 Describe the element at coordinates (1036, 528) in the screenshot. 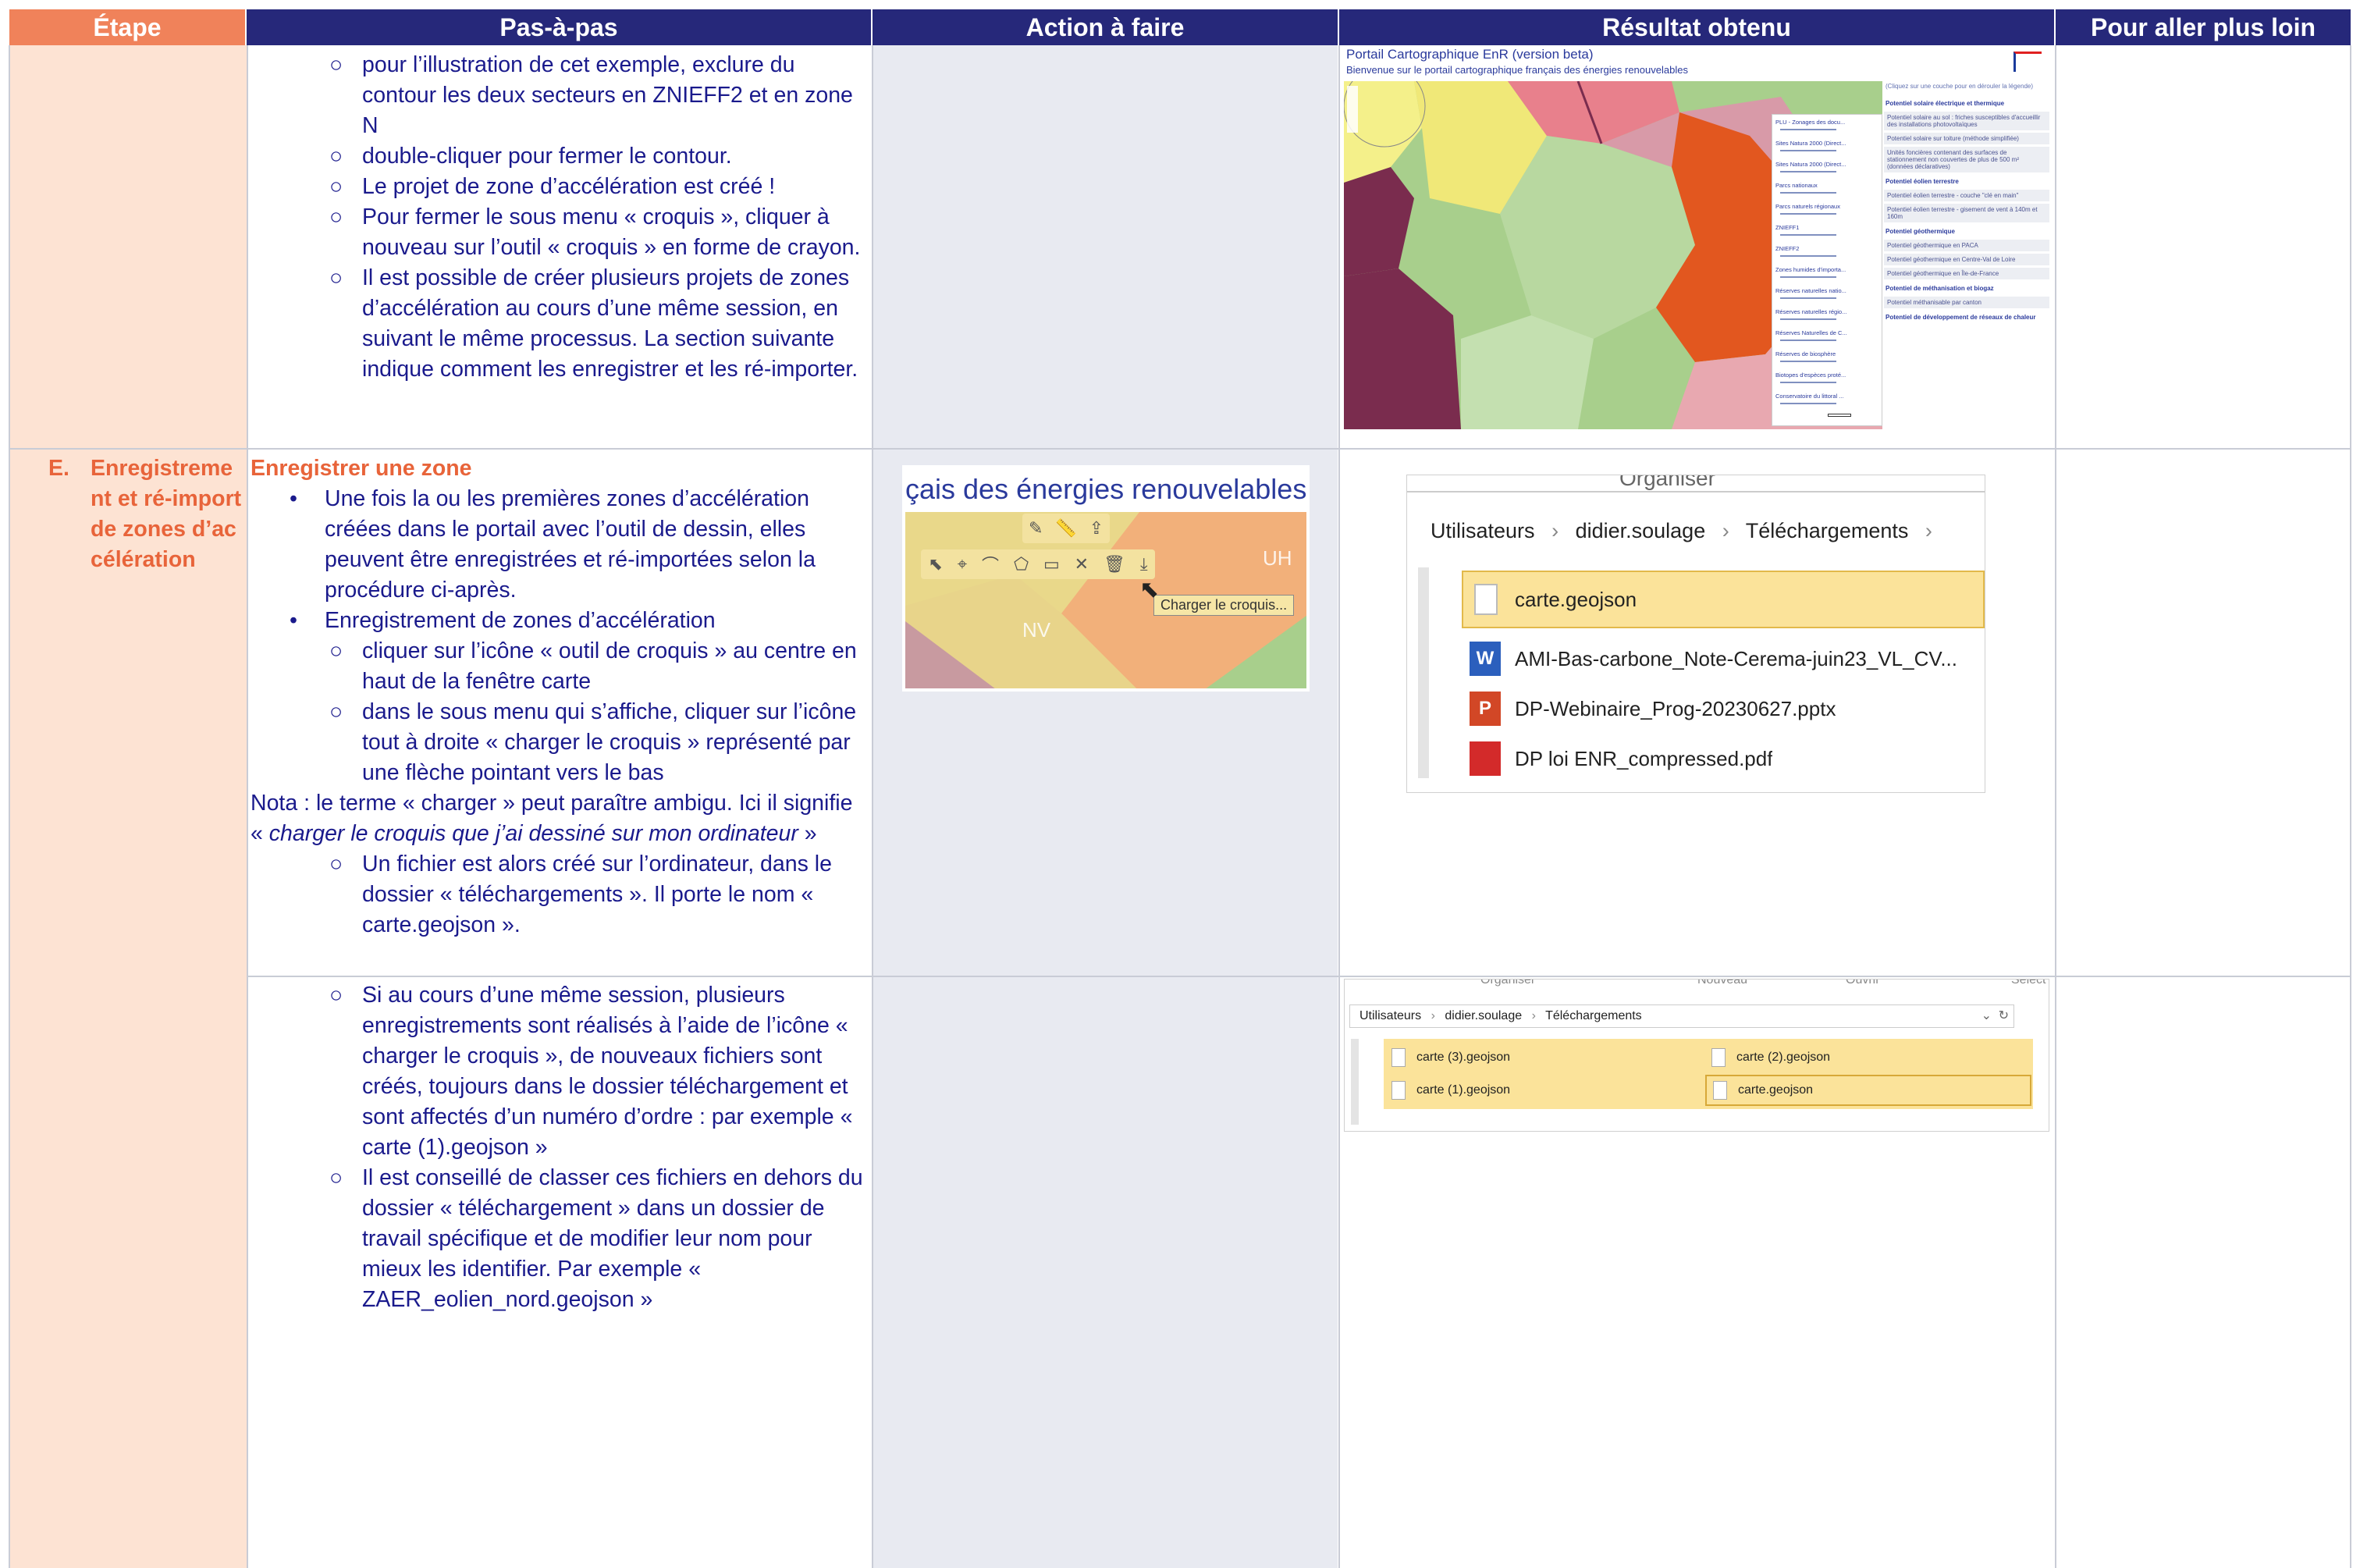

I see `pencil-icon: ✎` at that location.